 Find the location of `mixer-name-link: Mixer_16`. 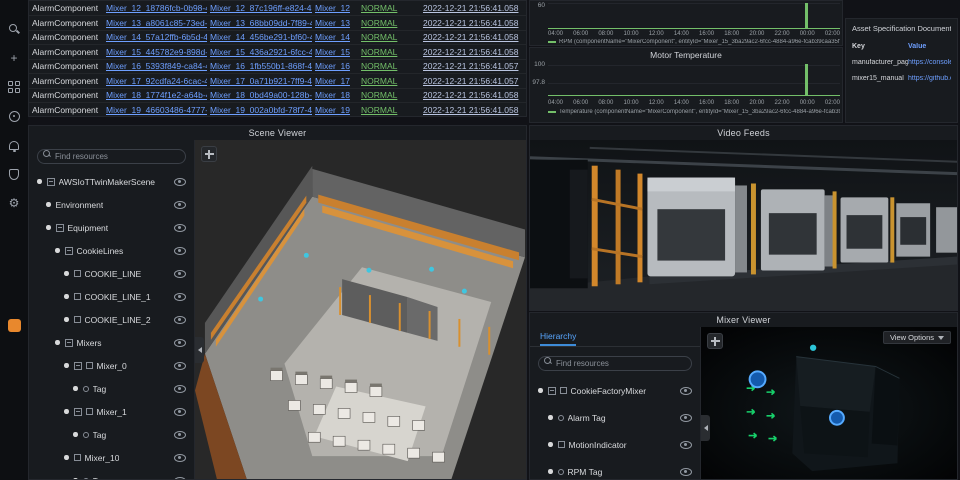

mixer-name-link: Mixer_16 is located at coordinates (335, 66).